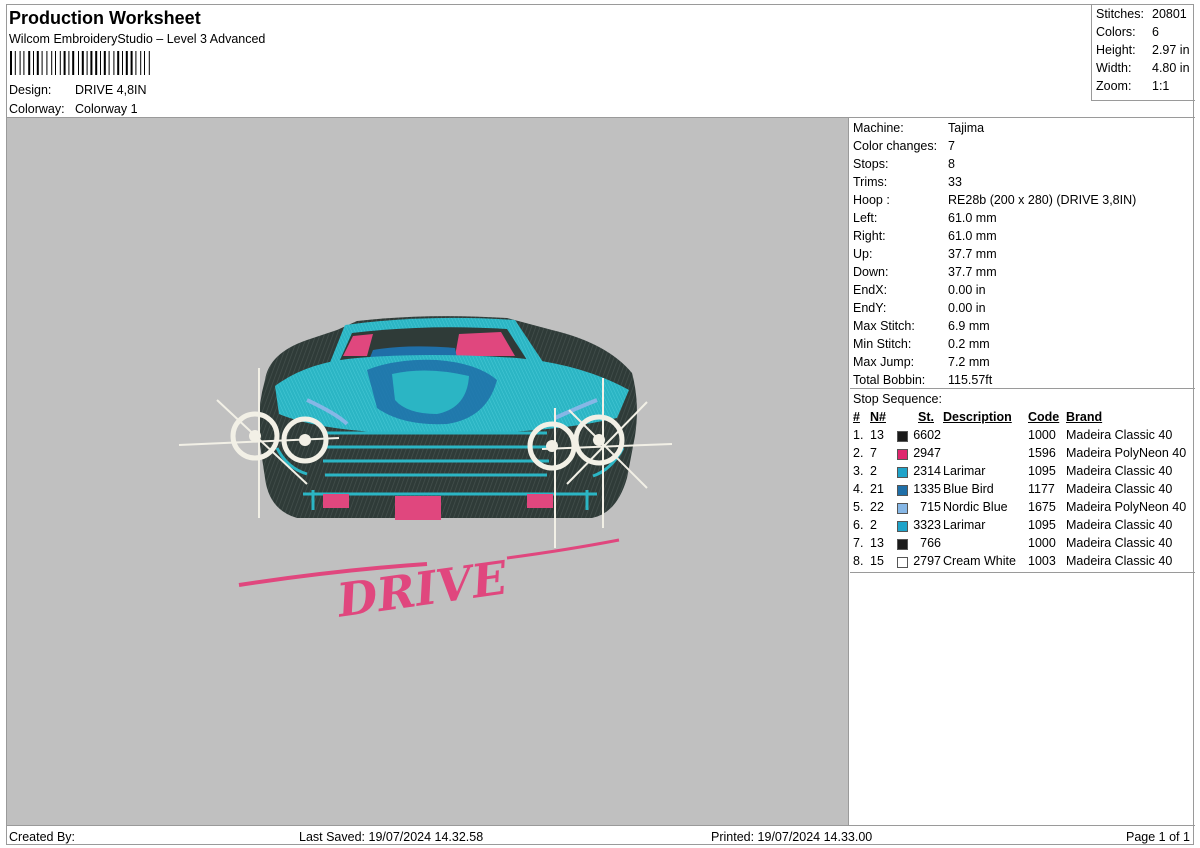 The height and width of the screenshot is (848, 1200). I want to click on cell-code: 1003, so click(1042, 561).